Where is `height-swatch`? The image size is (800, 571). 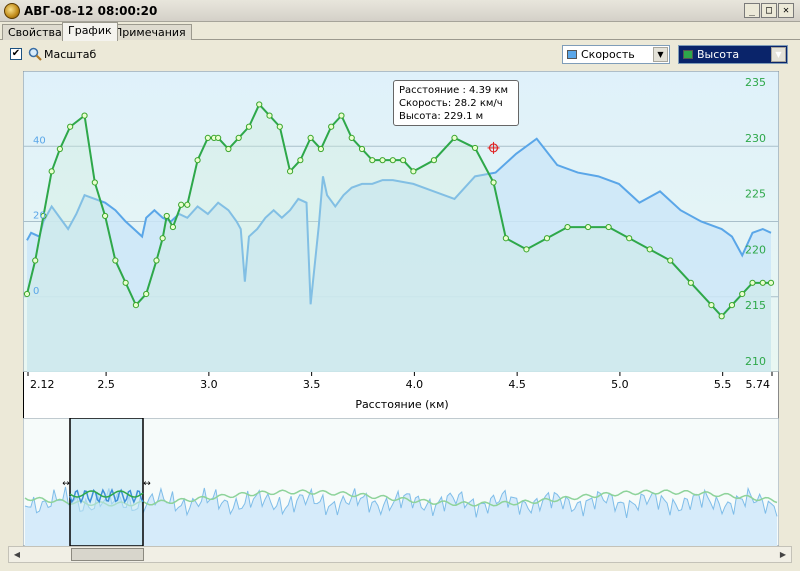 height-swatch is located at coordinates (688, 54).